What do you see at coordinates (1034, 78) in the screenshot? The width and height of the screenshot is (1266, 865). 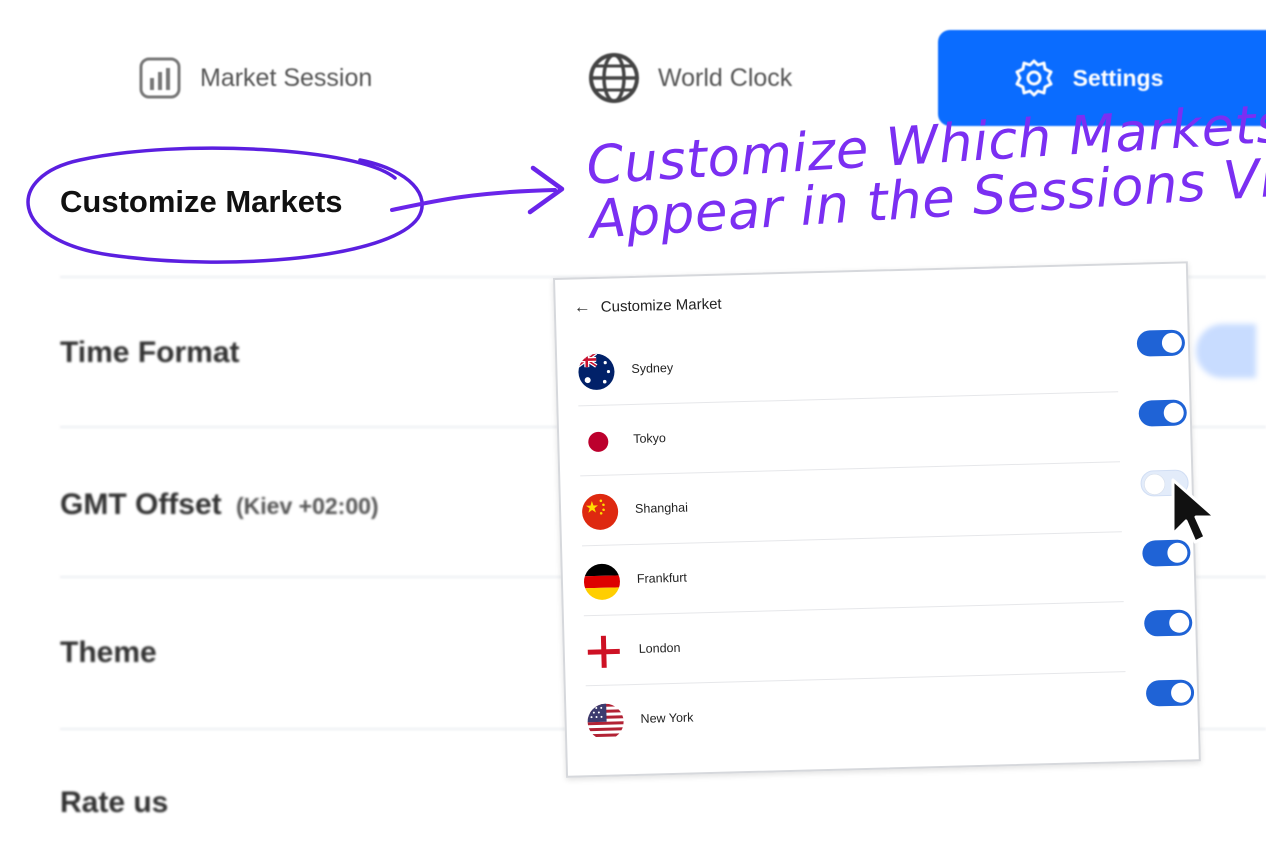 I see `gear-icon` at bounding box center [1034, 78].